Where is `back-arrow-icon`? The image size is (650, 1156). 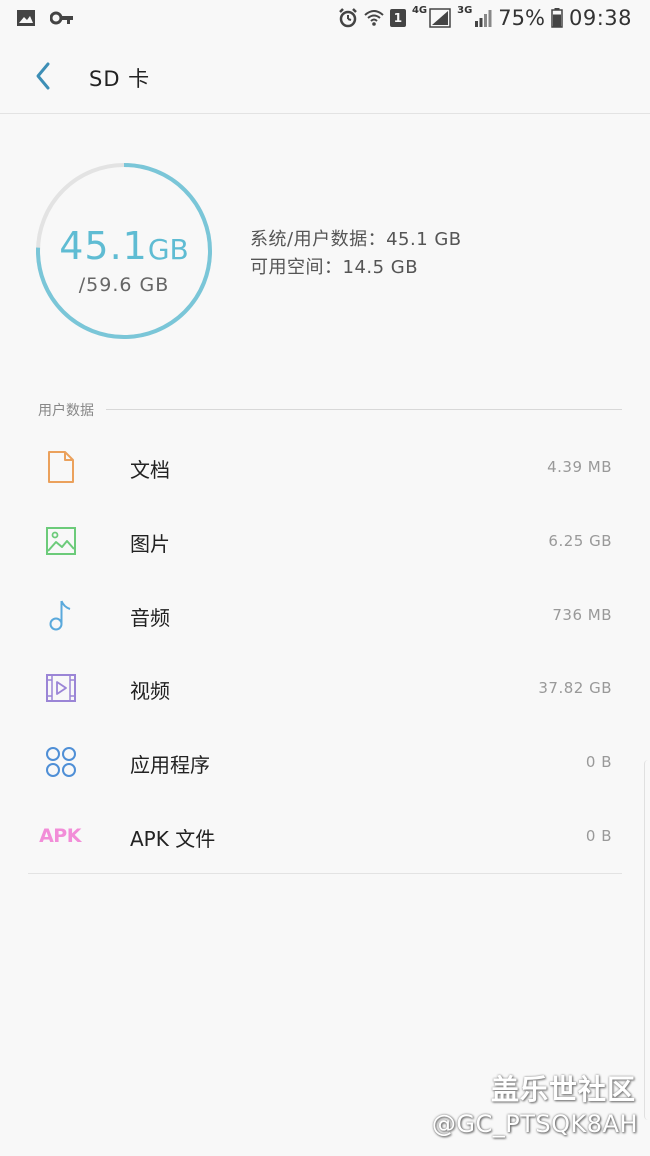 back-arrow-icon is located at coordinates (43, 76).